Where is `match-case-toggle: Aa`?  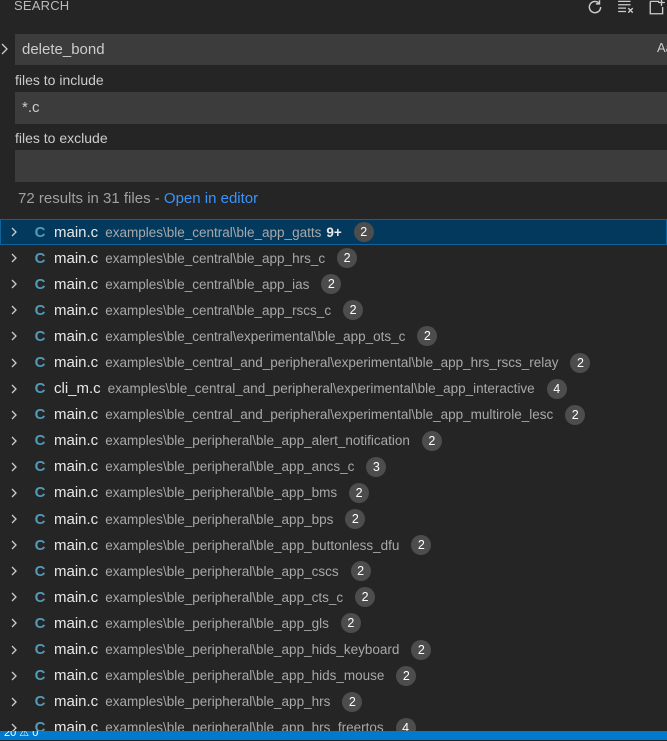 match-case-toggle: Aa is located at coordinates (662, 47).